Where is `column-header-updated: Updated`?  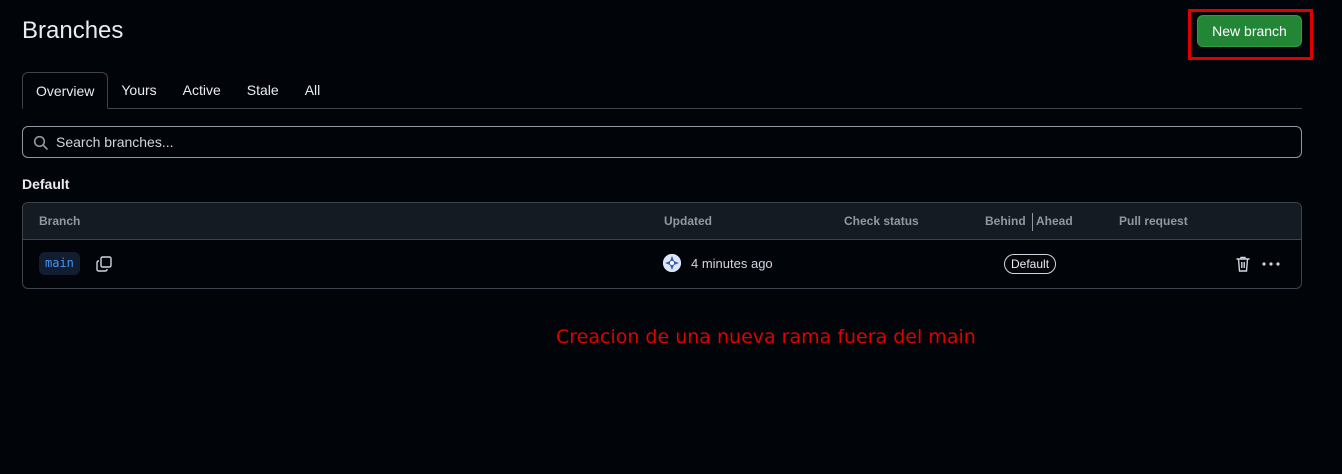
column-header-updated: Updated is located at coordinates (688, 221).